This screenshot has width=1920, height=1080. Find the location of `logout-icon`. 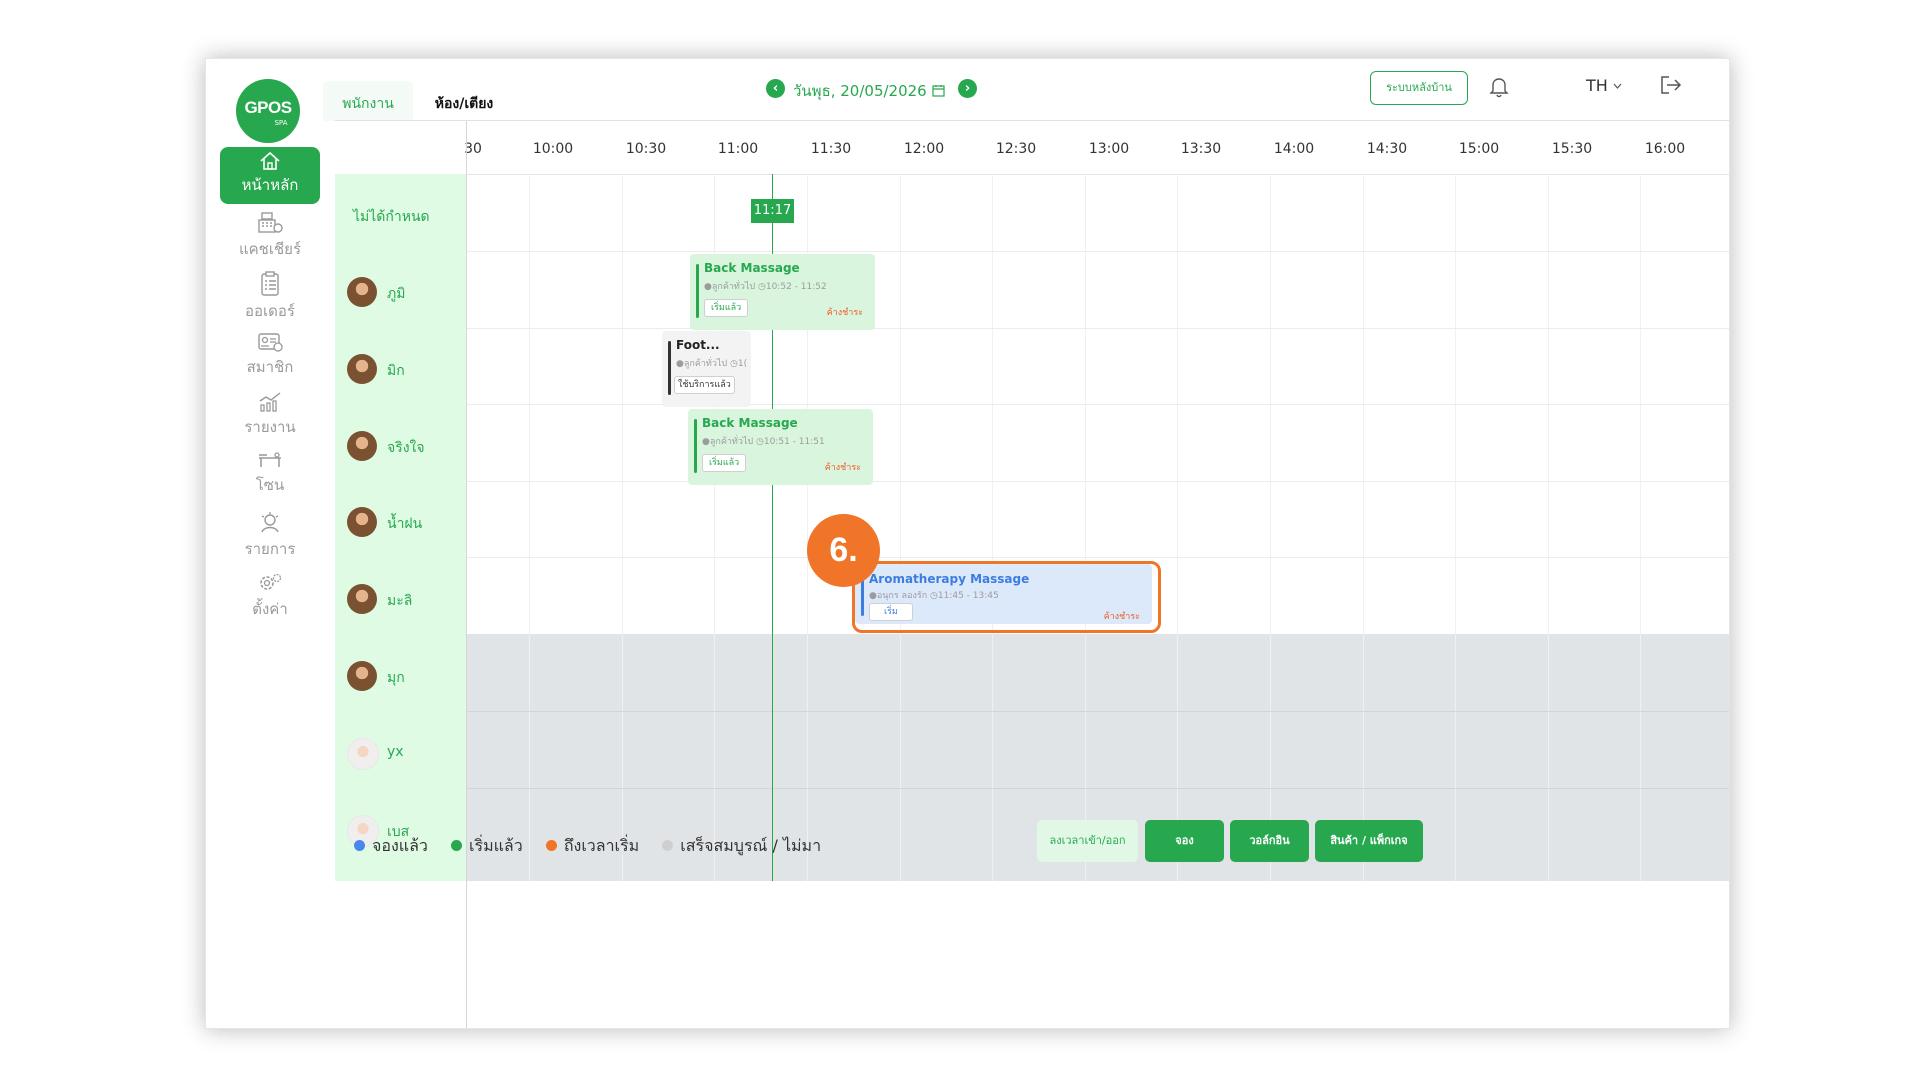

logout-icon is located at coordinates (1671, 85).